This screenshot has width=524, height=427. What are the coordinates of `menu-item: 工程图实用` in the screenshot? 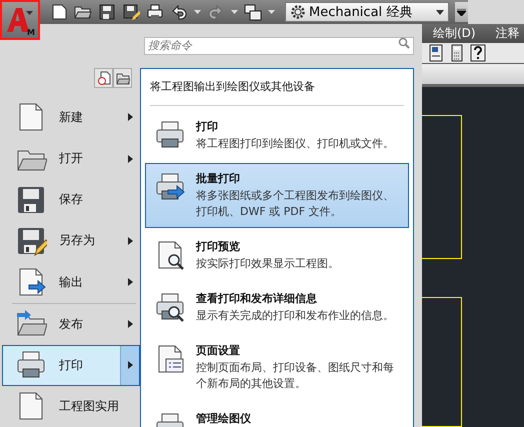 It's located at (71, 406).